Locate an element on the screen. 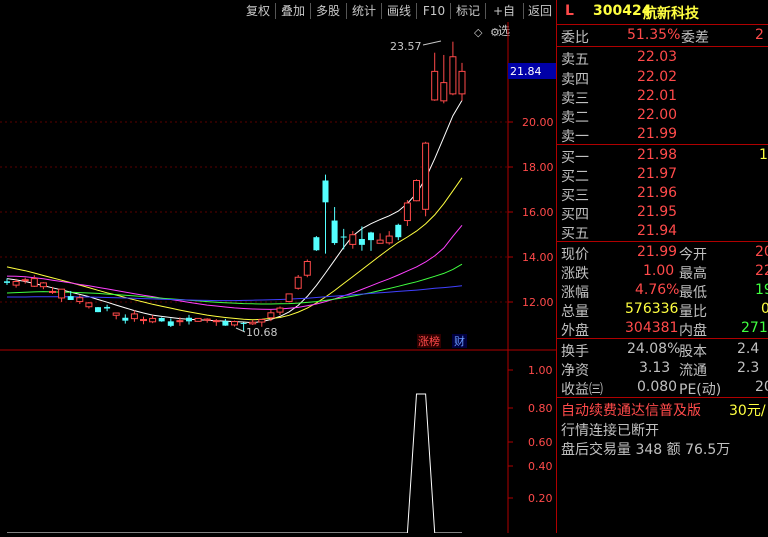 Image resolution: width=768 pixels, height=537 pixels. promo-price: 30元/ is located at coordinates (747, 410).